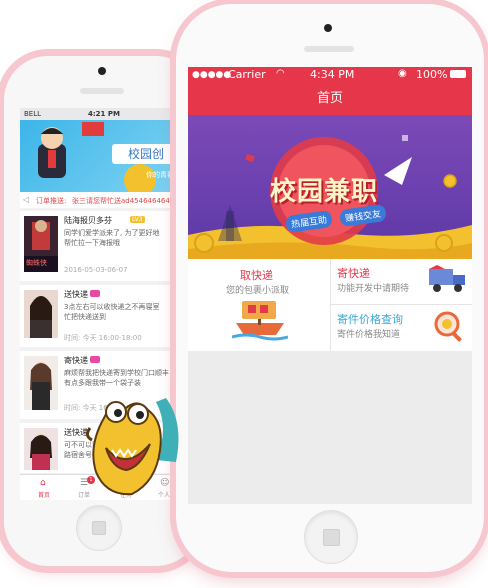  What do you see at coordinates (92, 243) in the screenshot?
I see `card-text-2: 帮忙拉一下海报哦` at bounding box center [92, 243].